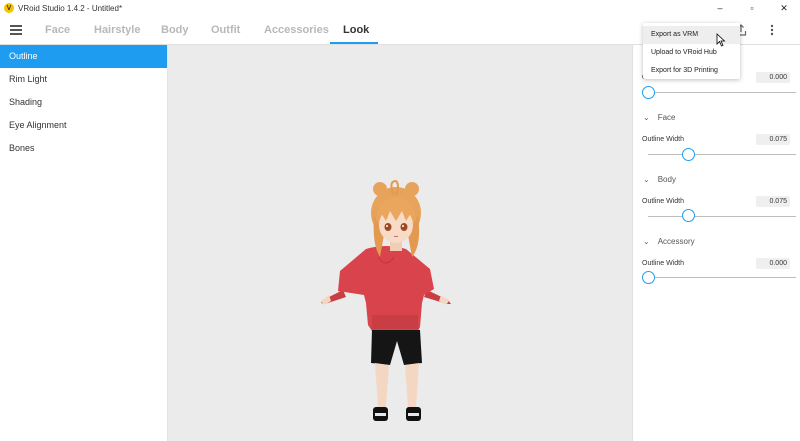 This screenshot has width=800, height=441. I want to click on app-logo-letter: V, so click(9, 8).